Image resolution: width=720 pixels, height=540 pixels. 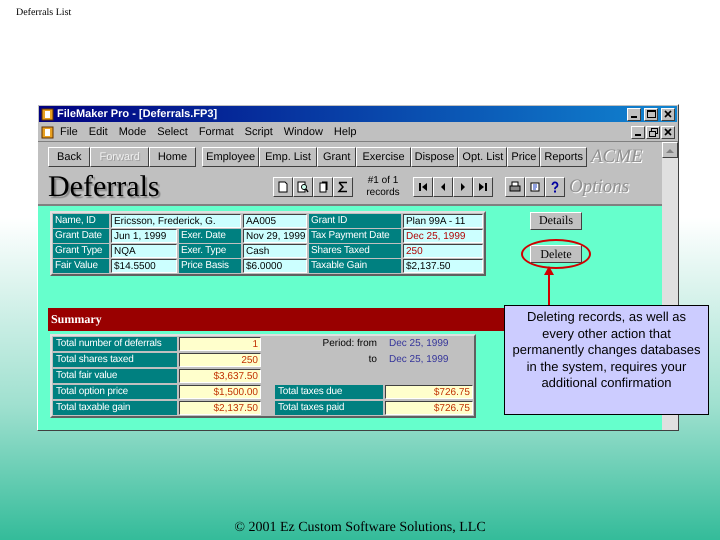 What do you see at coordinates (210, 251) in the screenshot?
I see `field-label: Exer. Type` at bounding box center [210, 251].